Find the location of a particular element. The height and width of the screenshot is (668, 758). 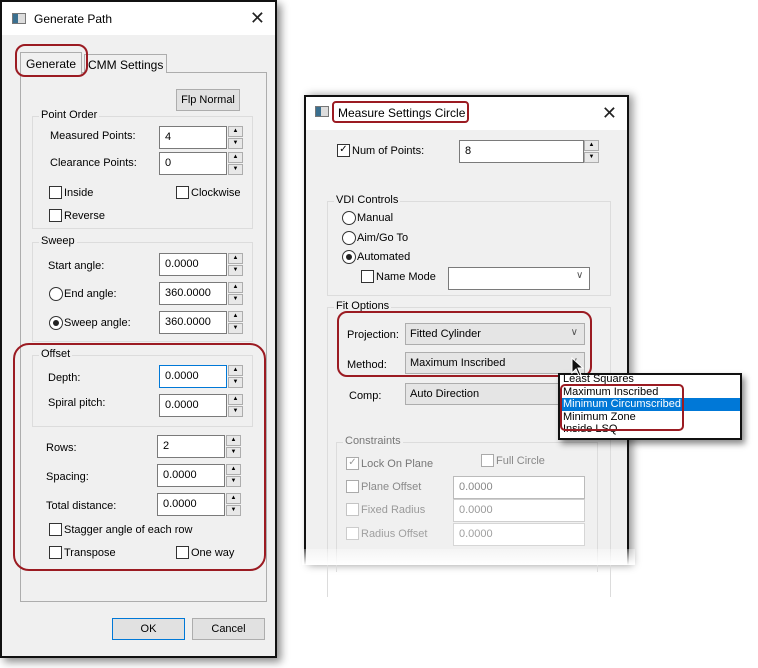

title-bar: Generate Path ✕ is located at coordinates (138, 18).